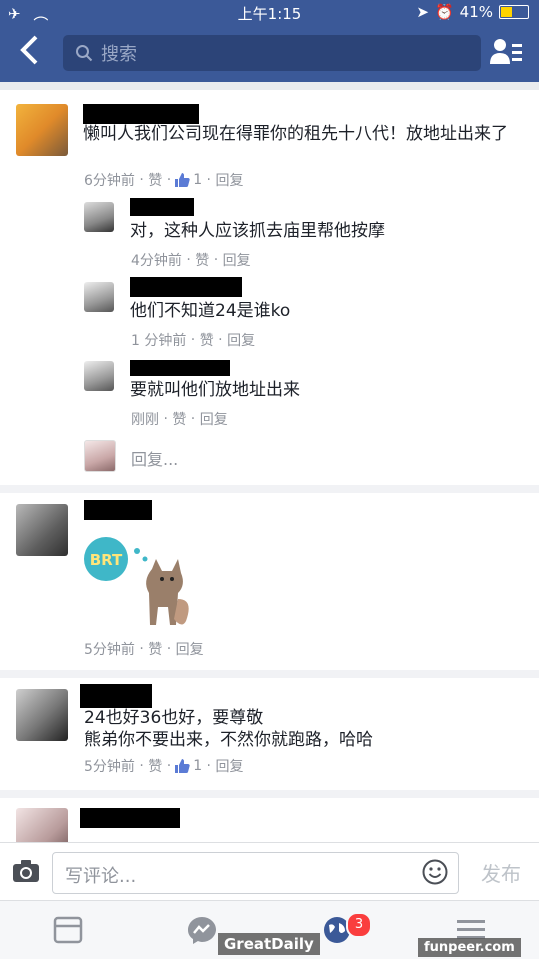  I want to click on comment-composer: 写评论... 发布, so click(269, 871).